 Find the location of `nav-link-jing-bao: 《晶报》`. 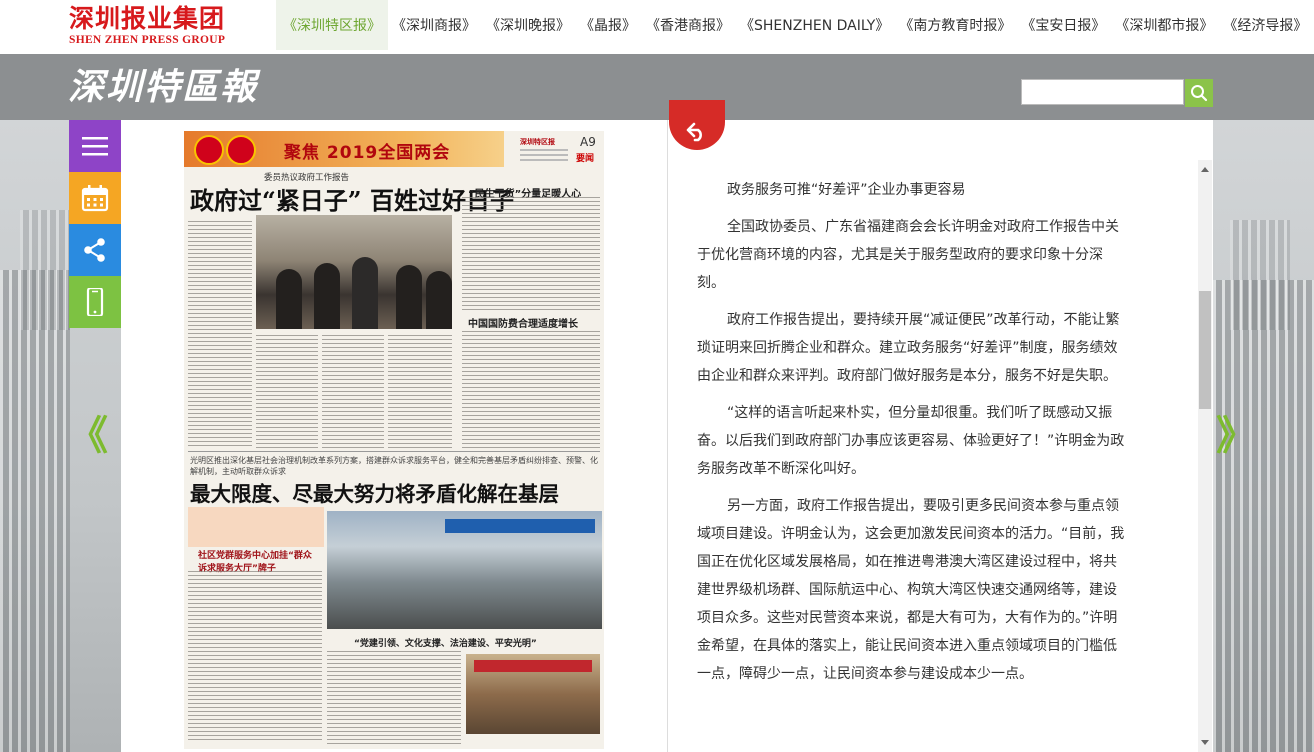

nav-link-jing-bao: 《晶报》 is located at coordinates (609, 25).